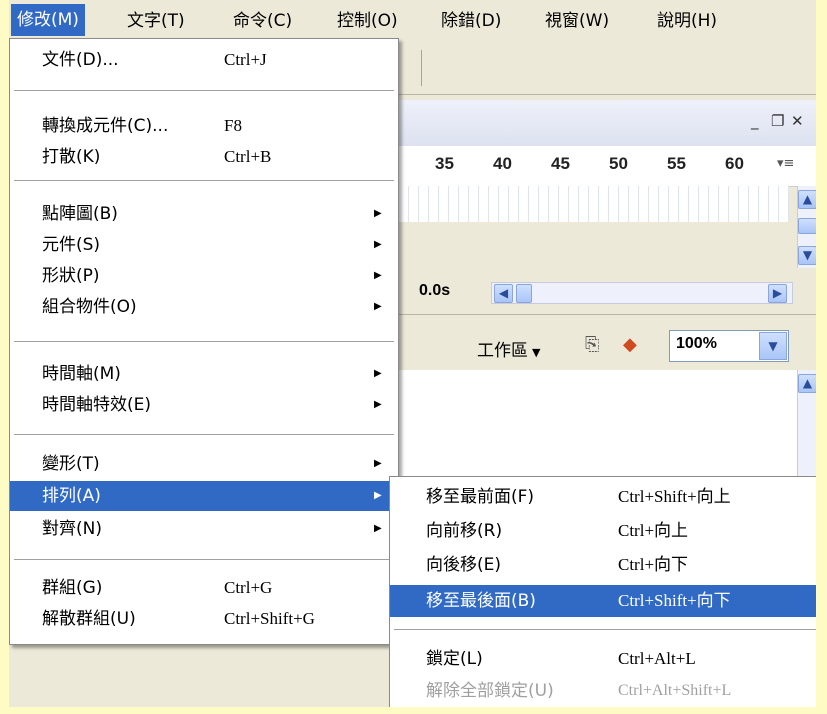  What do you see at coordinates (269, 618) in the screenshot?
I see `menu-item-shortcut: Ctrl+Shift+G` at bounding box center [269, 618].